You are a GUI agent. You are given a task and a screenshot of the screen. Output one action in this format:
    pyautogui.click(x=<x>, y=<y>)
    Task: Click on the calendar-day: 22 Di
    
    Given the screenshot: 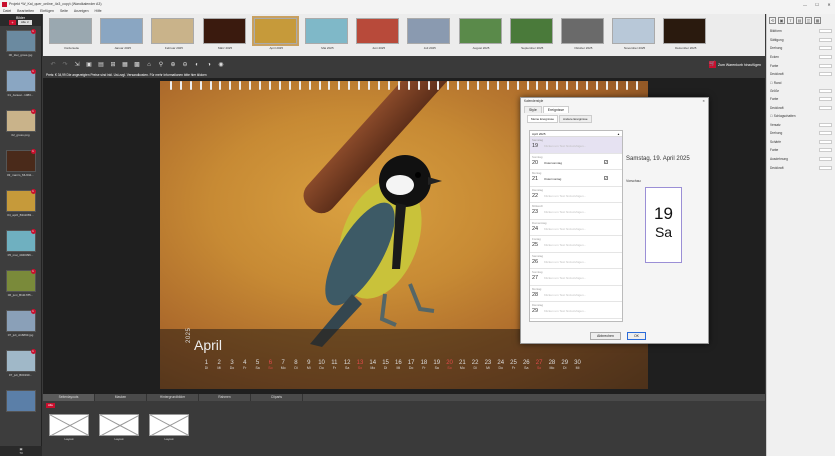 What is the action you would take?
    pyautogui.click(x=475, y=365)
    